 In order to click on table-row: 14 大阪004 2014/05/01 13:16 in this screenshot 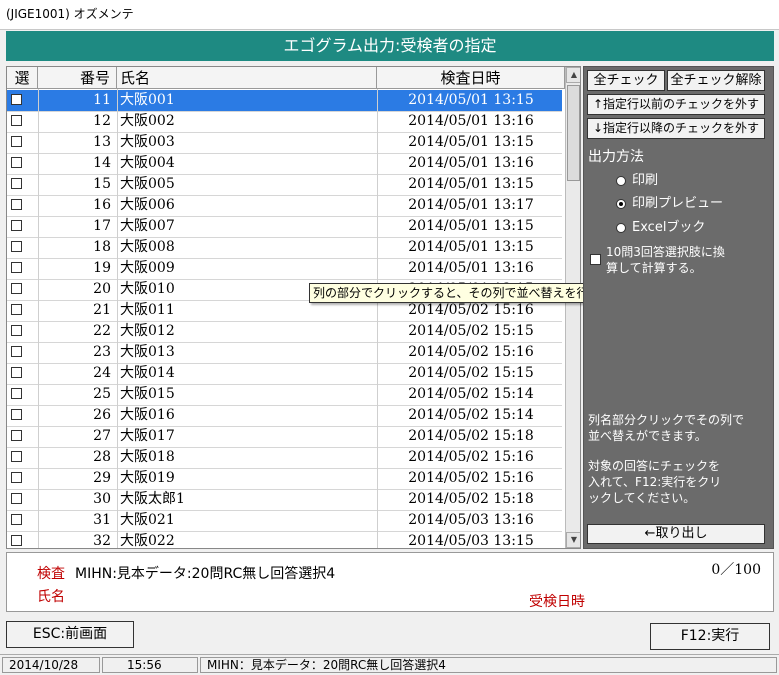, I will do `click(284, 164)`.